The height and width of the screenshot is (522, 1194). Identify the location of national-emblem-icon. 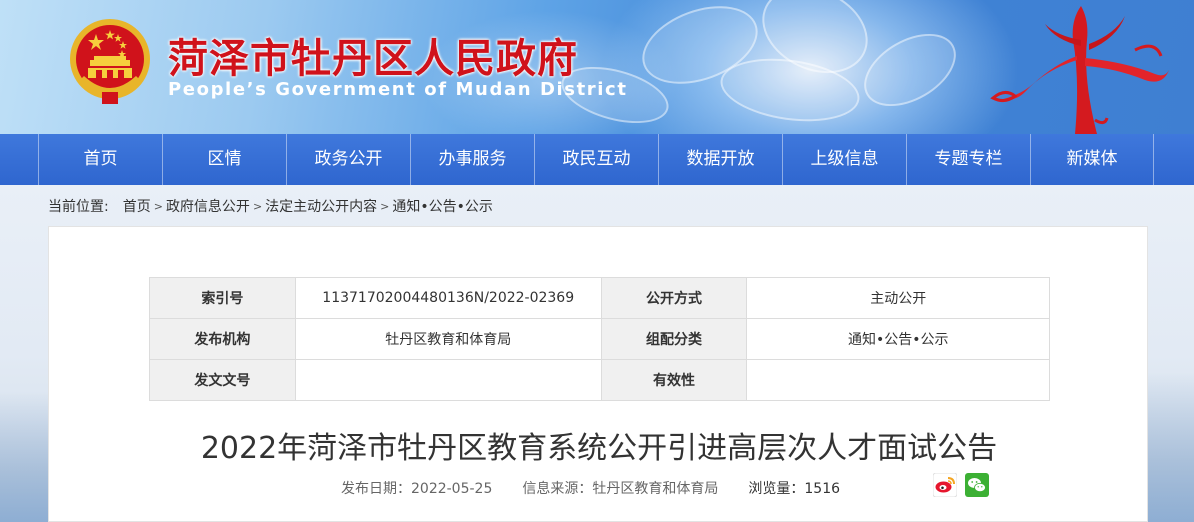
(110, 61).